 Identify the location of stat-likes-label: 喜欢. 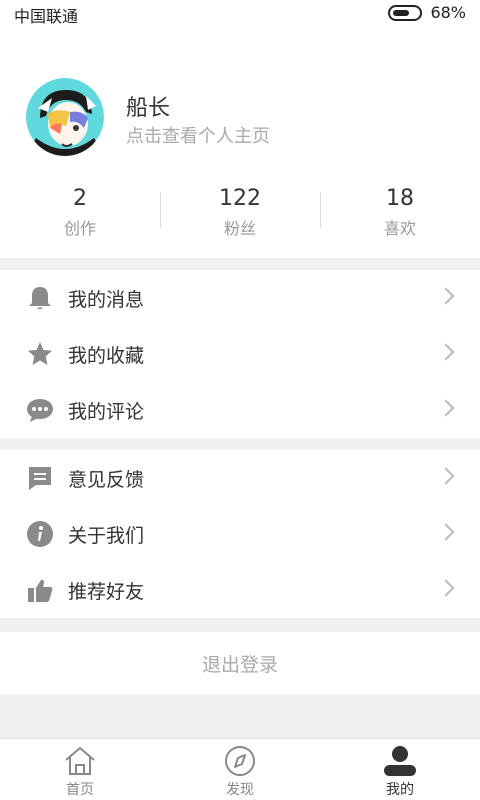
(399, 228).